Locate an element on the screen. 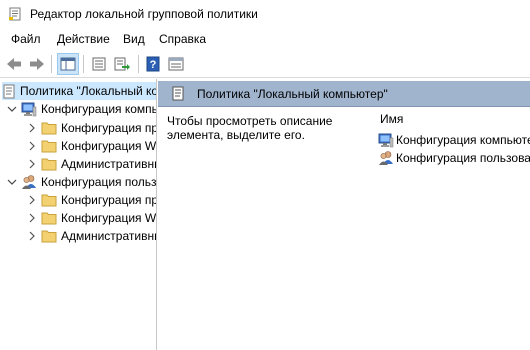  tree-item-computer-software: Конфигурация программ is located at coordinates (92, 128).